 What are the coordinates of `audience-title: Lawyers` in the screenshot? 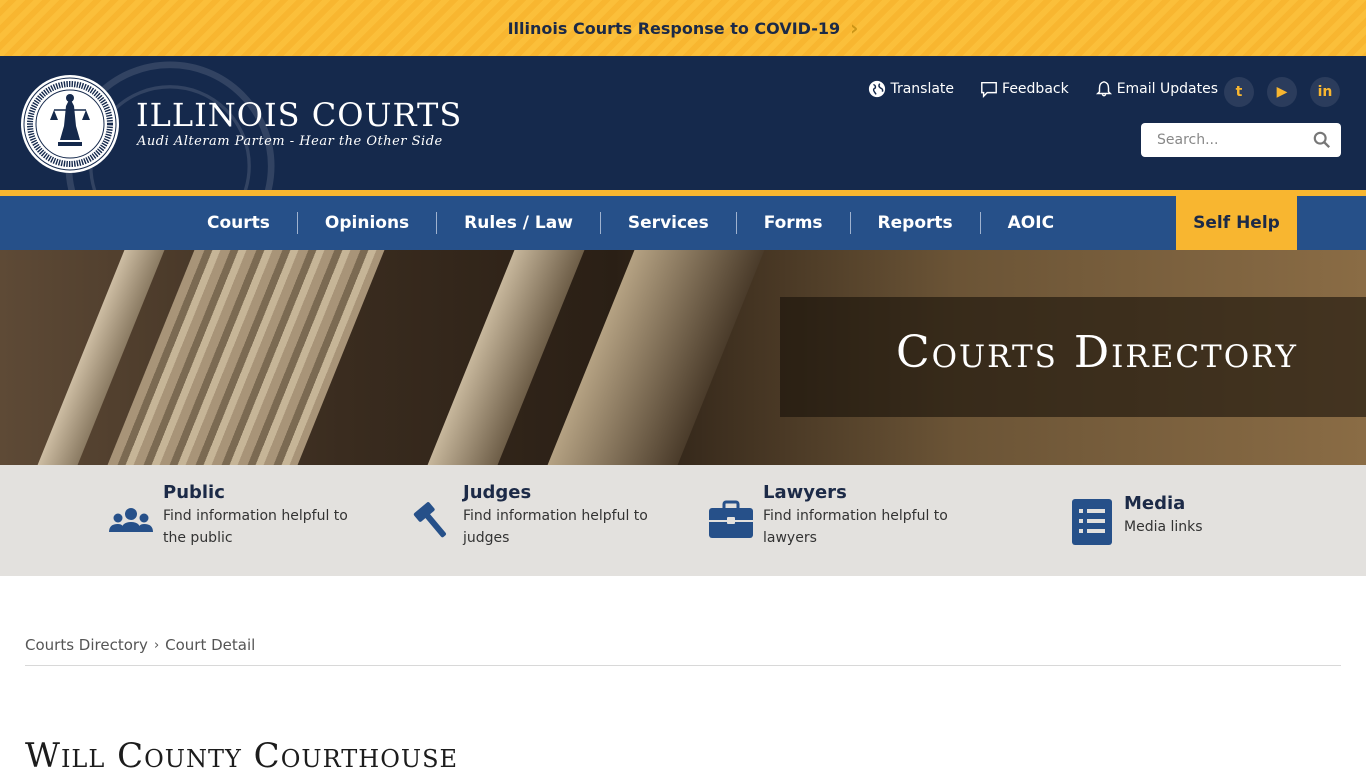 It's located at (805, 492).